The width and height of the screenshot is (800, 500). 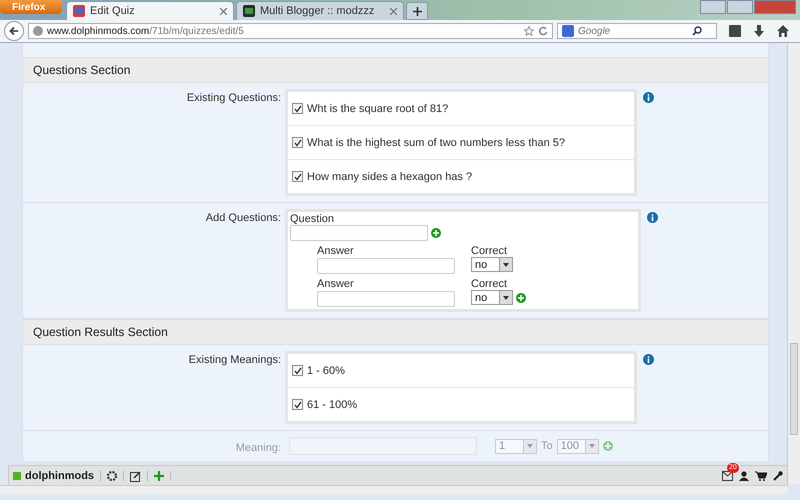 I want to click on search-field: Google, so click(x=633, y=31).